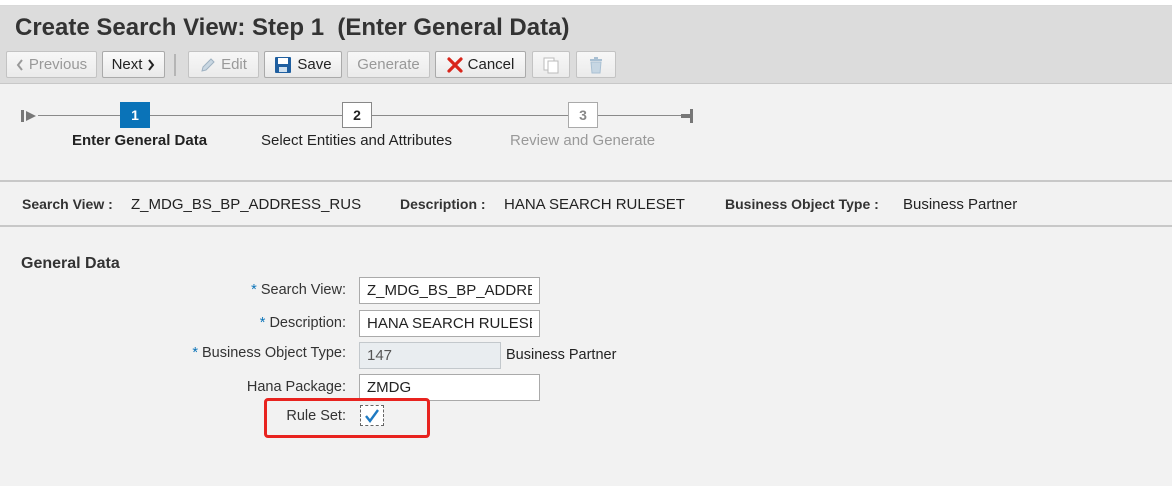 This screenshot has width=1172, height=486. Describe the element at coordinates (314, 64) in the screenshot. I see `save-label: Save` at that location.